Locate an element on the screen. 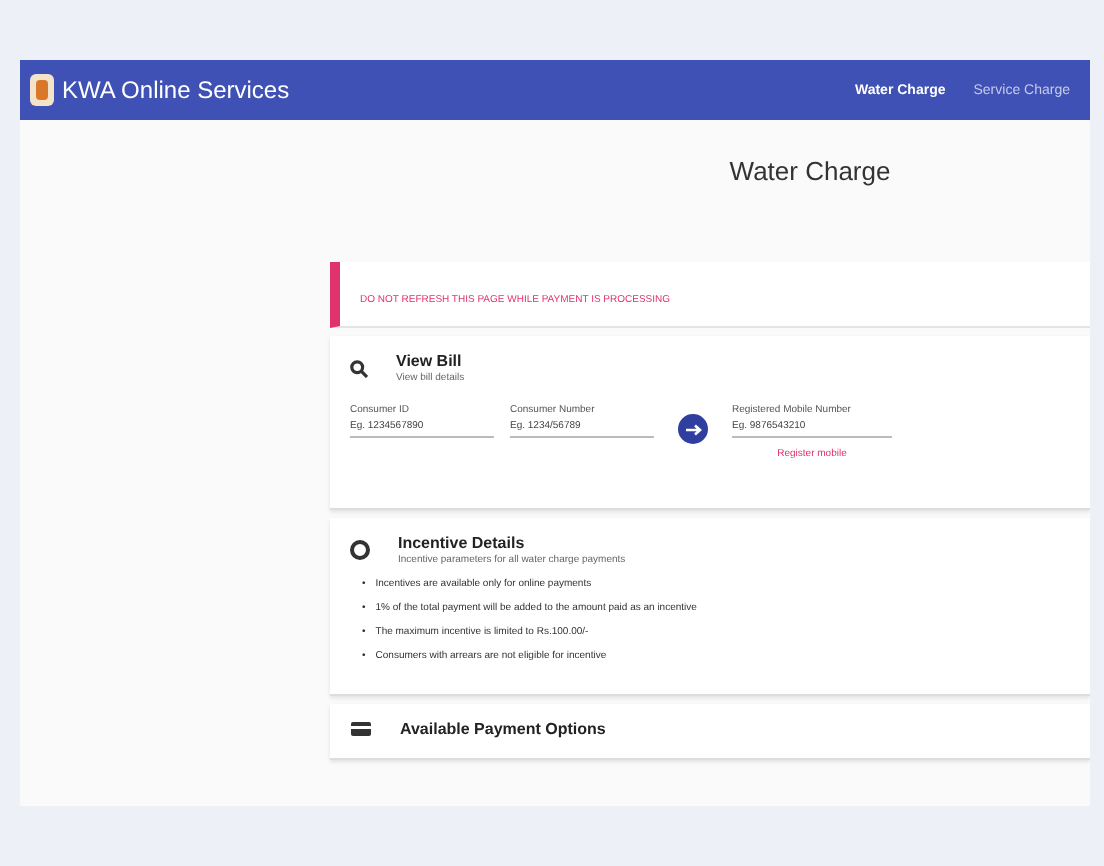 The width and height of the screenshot is (1104, 866). search-icon is located at coordinates (359, 368).